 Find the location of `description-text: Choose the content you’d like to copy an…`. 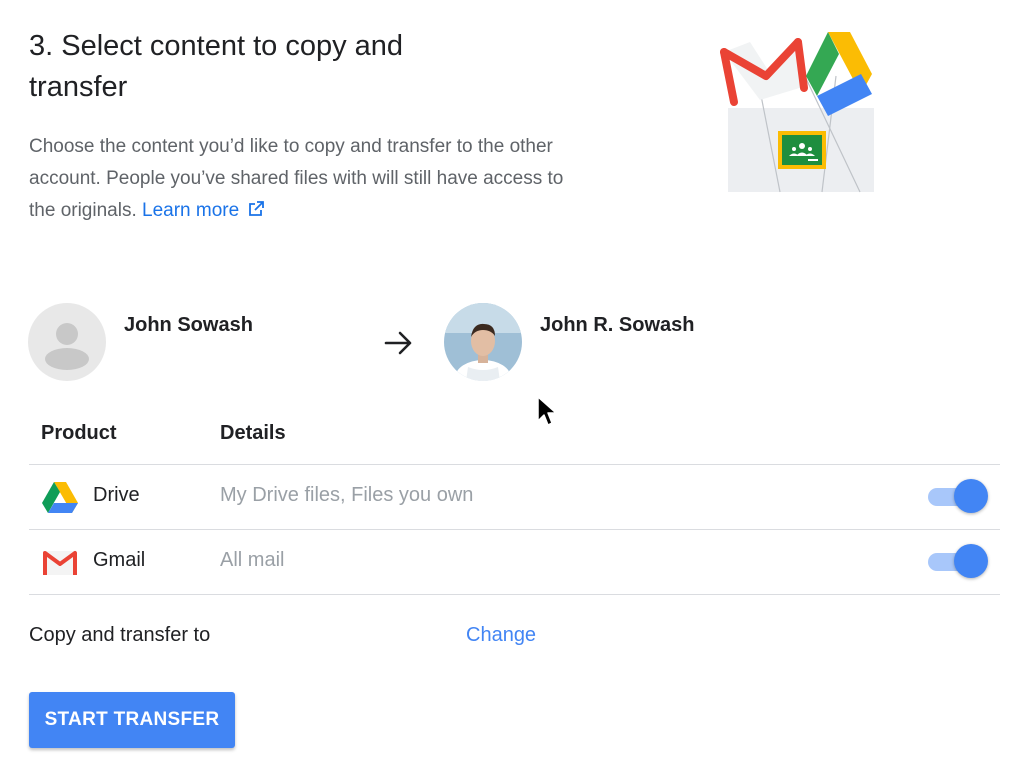

description-text: Choose the content you’d like to copy an… is located at coordinates (296, 178).